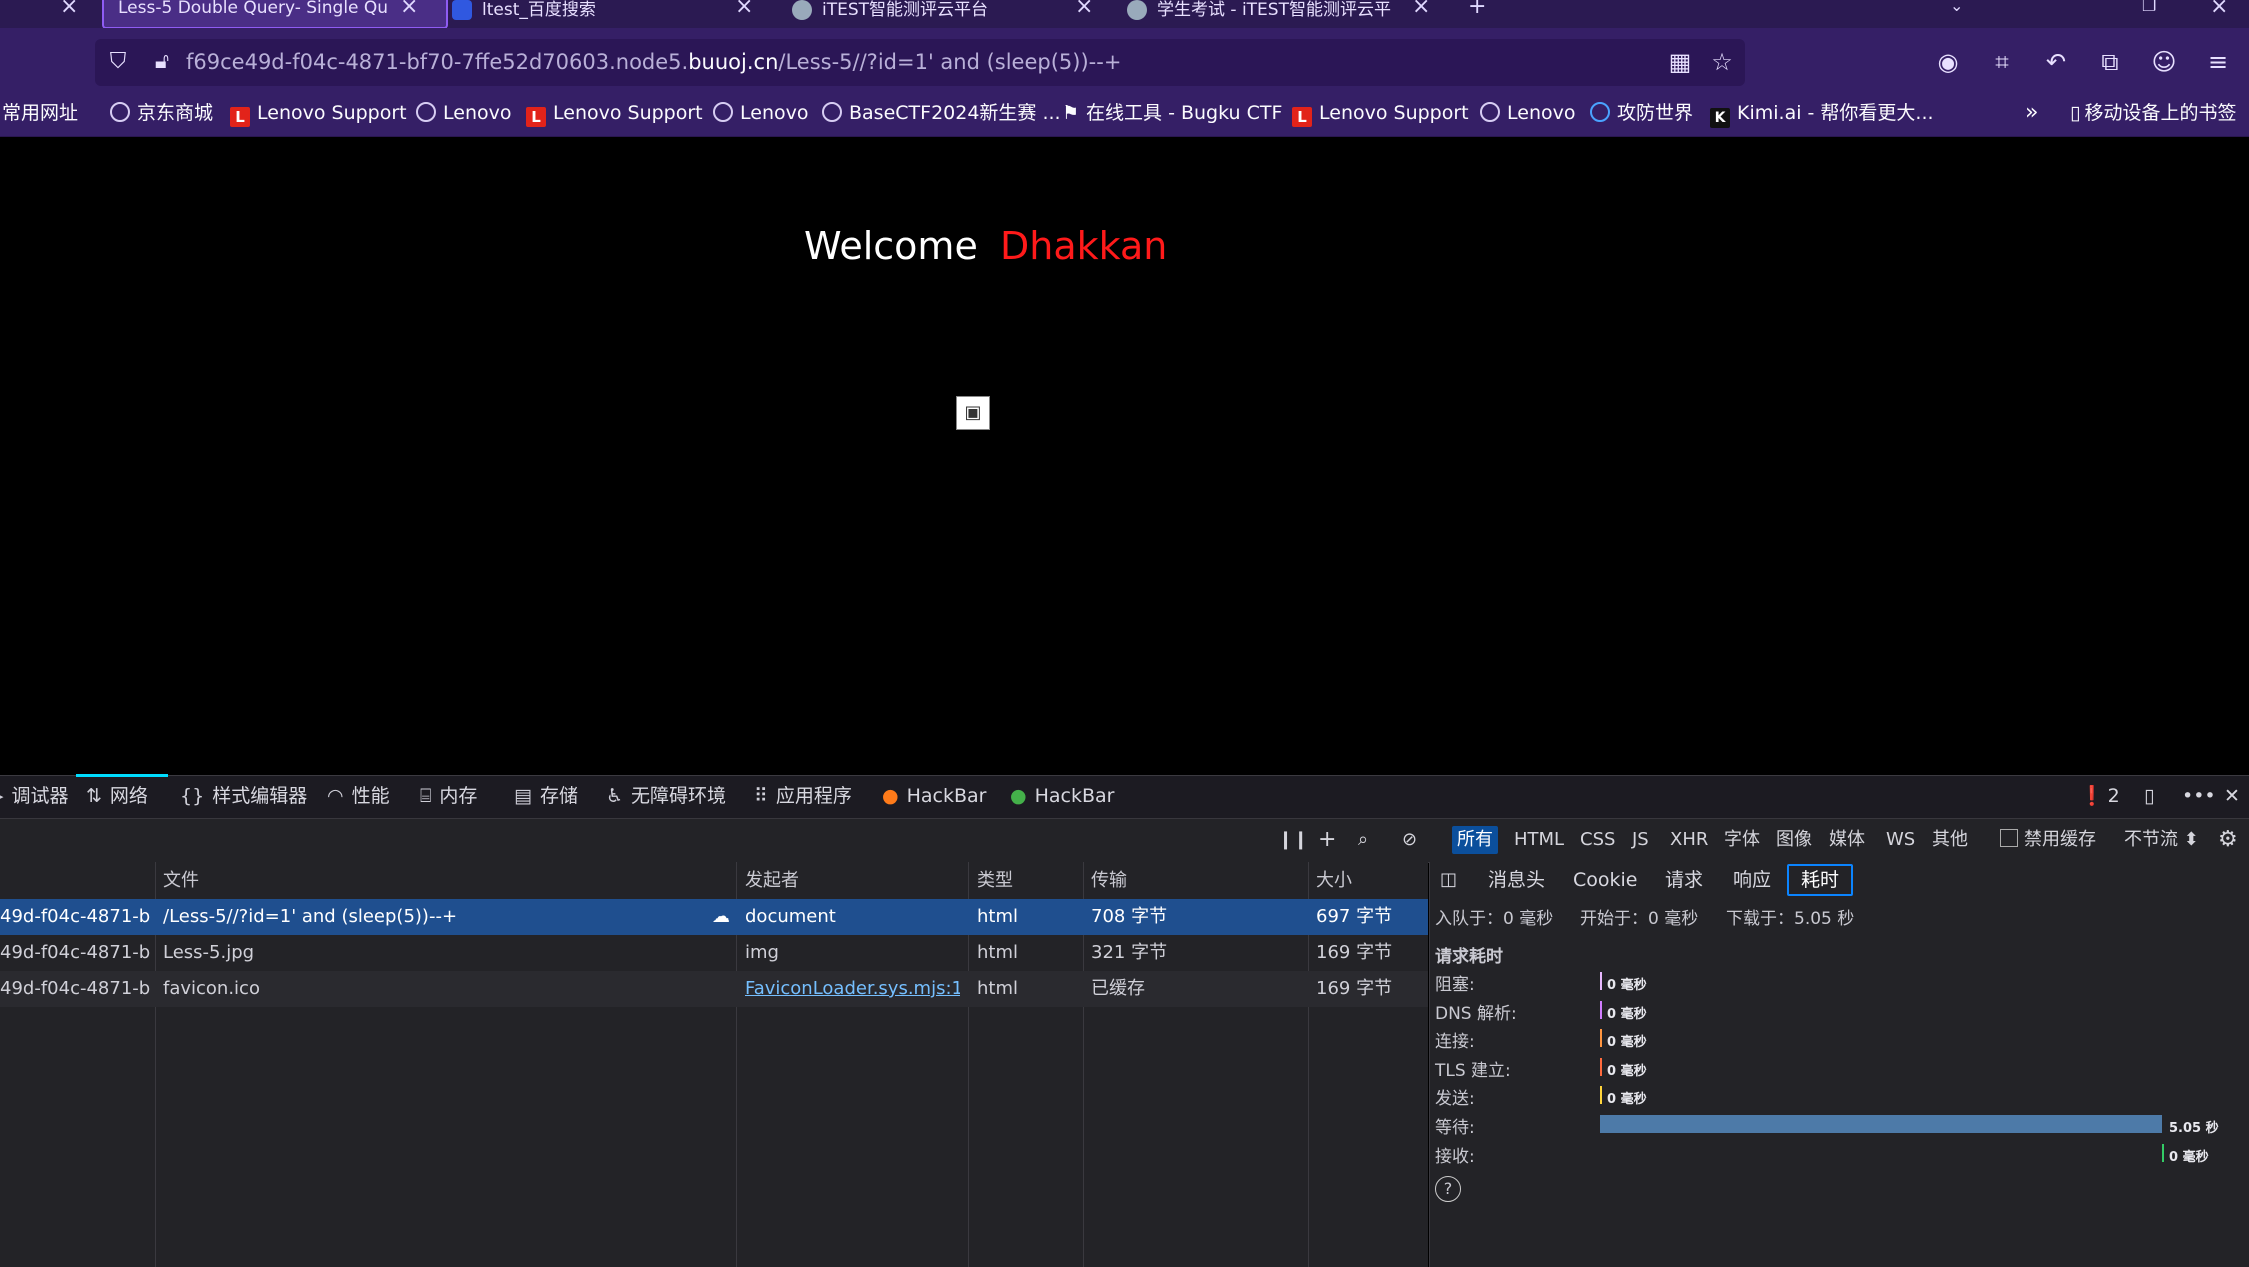 The width and height of the screenshot is (2249, 1267). I want to click on column-header-file: 文件, so click(181, 881).